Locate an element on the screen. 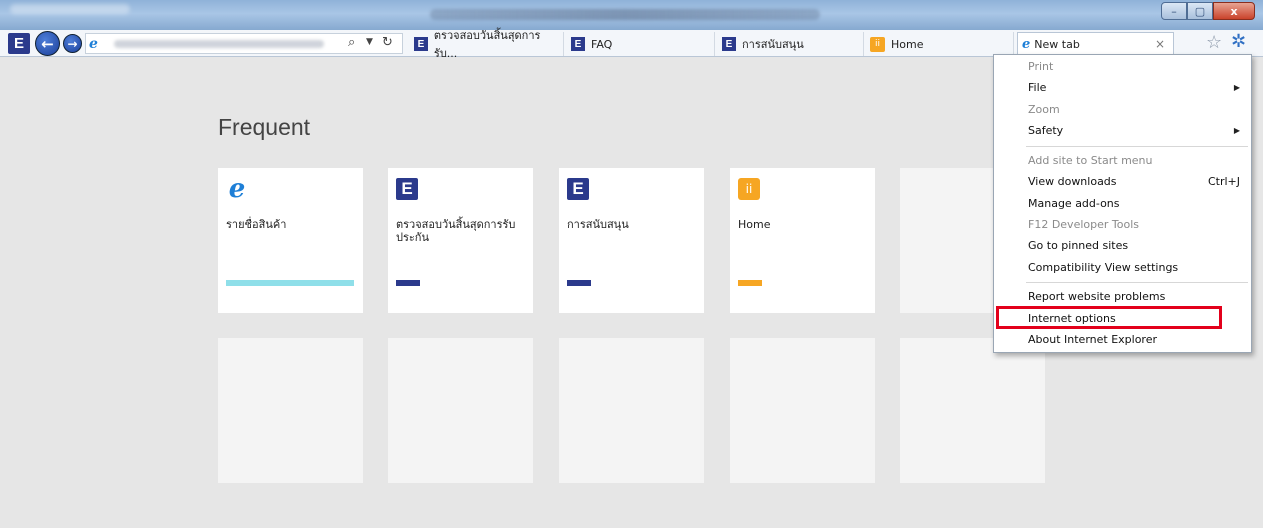  menu-item-label: View downloads is located at coordinates (1072, 181).